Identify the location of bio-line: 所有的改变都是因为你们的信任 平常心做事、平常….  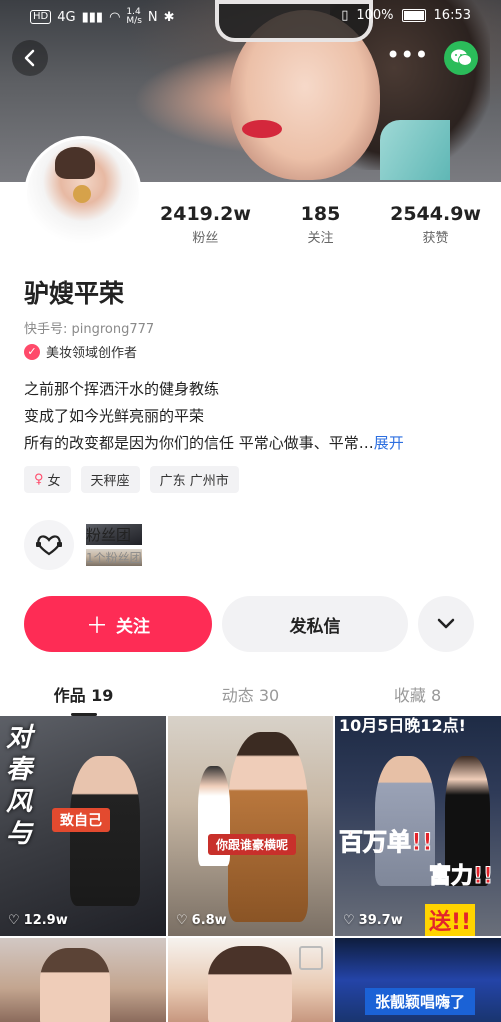
(199, 443).